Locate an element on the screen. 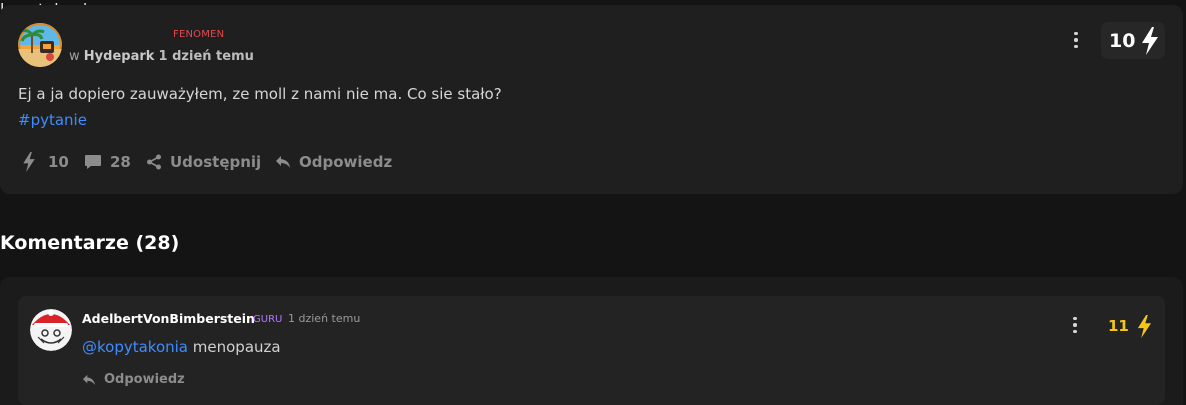  like-count: 10 is located at coordinates (58, 162).